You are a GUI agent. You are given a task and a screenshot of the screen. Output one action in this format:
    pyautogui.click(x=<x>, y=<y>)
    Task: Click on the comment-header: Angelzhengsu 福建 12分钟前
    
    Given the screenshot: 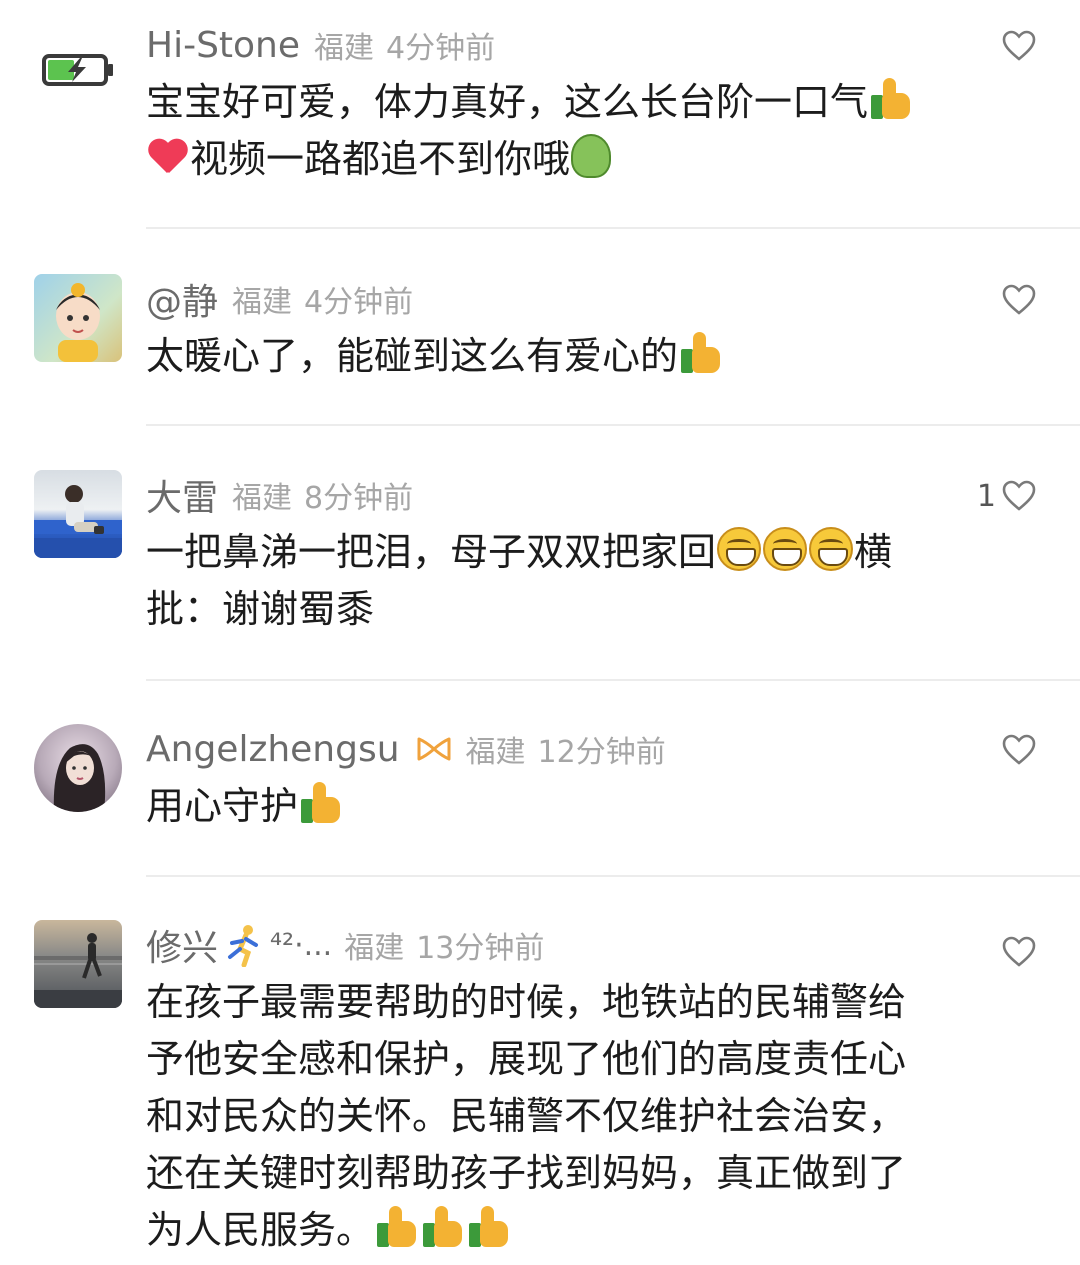 What is the action you would take?
    pyautogui.click(x=406, y=749)
    